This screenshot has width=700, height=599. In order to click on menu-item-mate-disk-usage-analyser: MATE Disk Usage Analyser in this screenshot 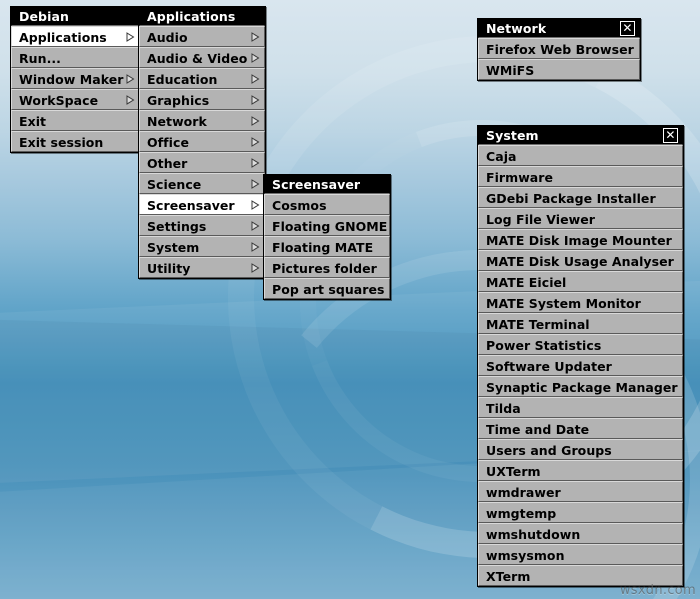, I will do `click(580, 260)`.